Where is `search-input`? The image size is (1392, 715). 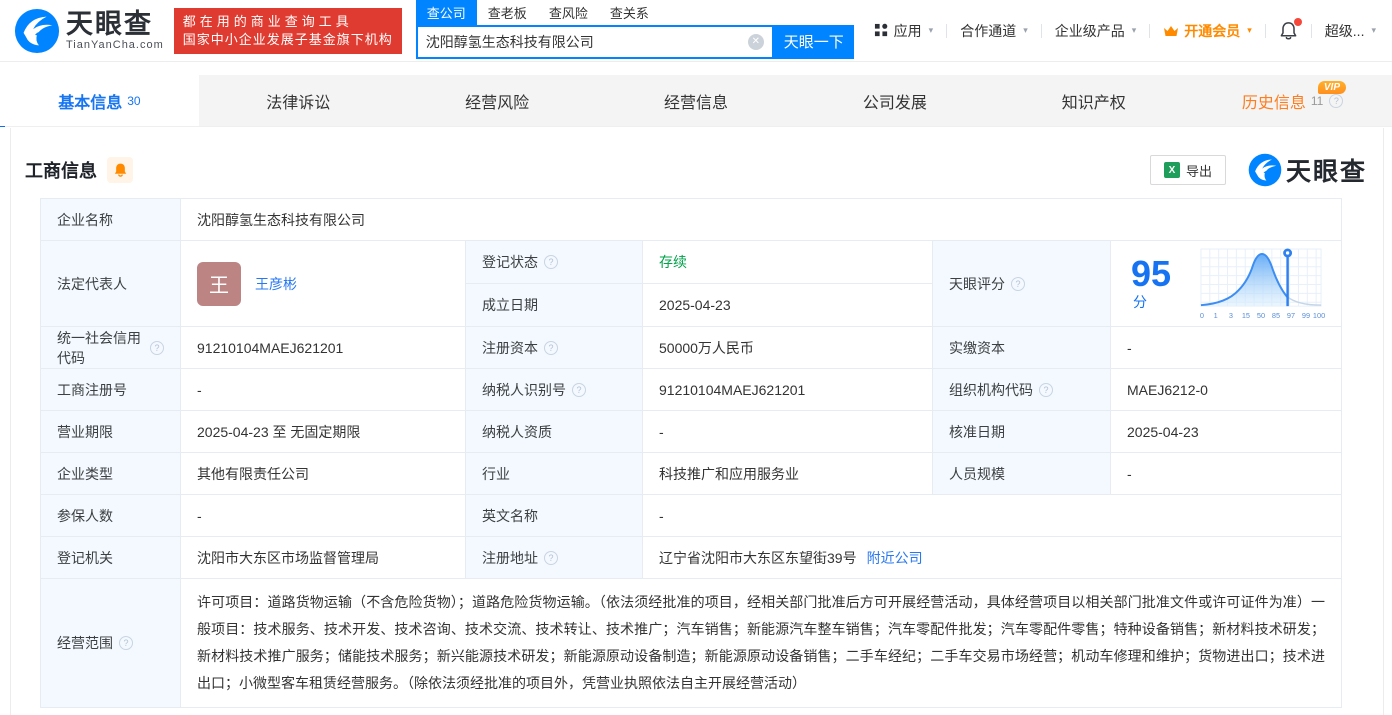 search-input is located at coordinates (582, 41).